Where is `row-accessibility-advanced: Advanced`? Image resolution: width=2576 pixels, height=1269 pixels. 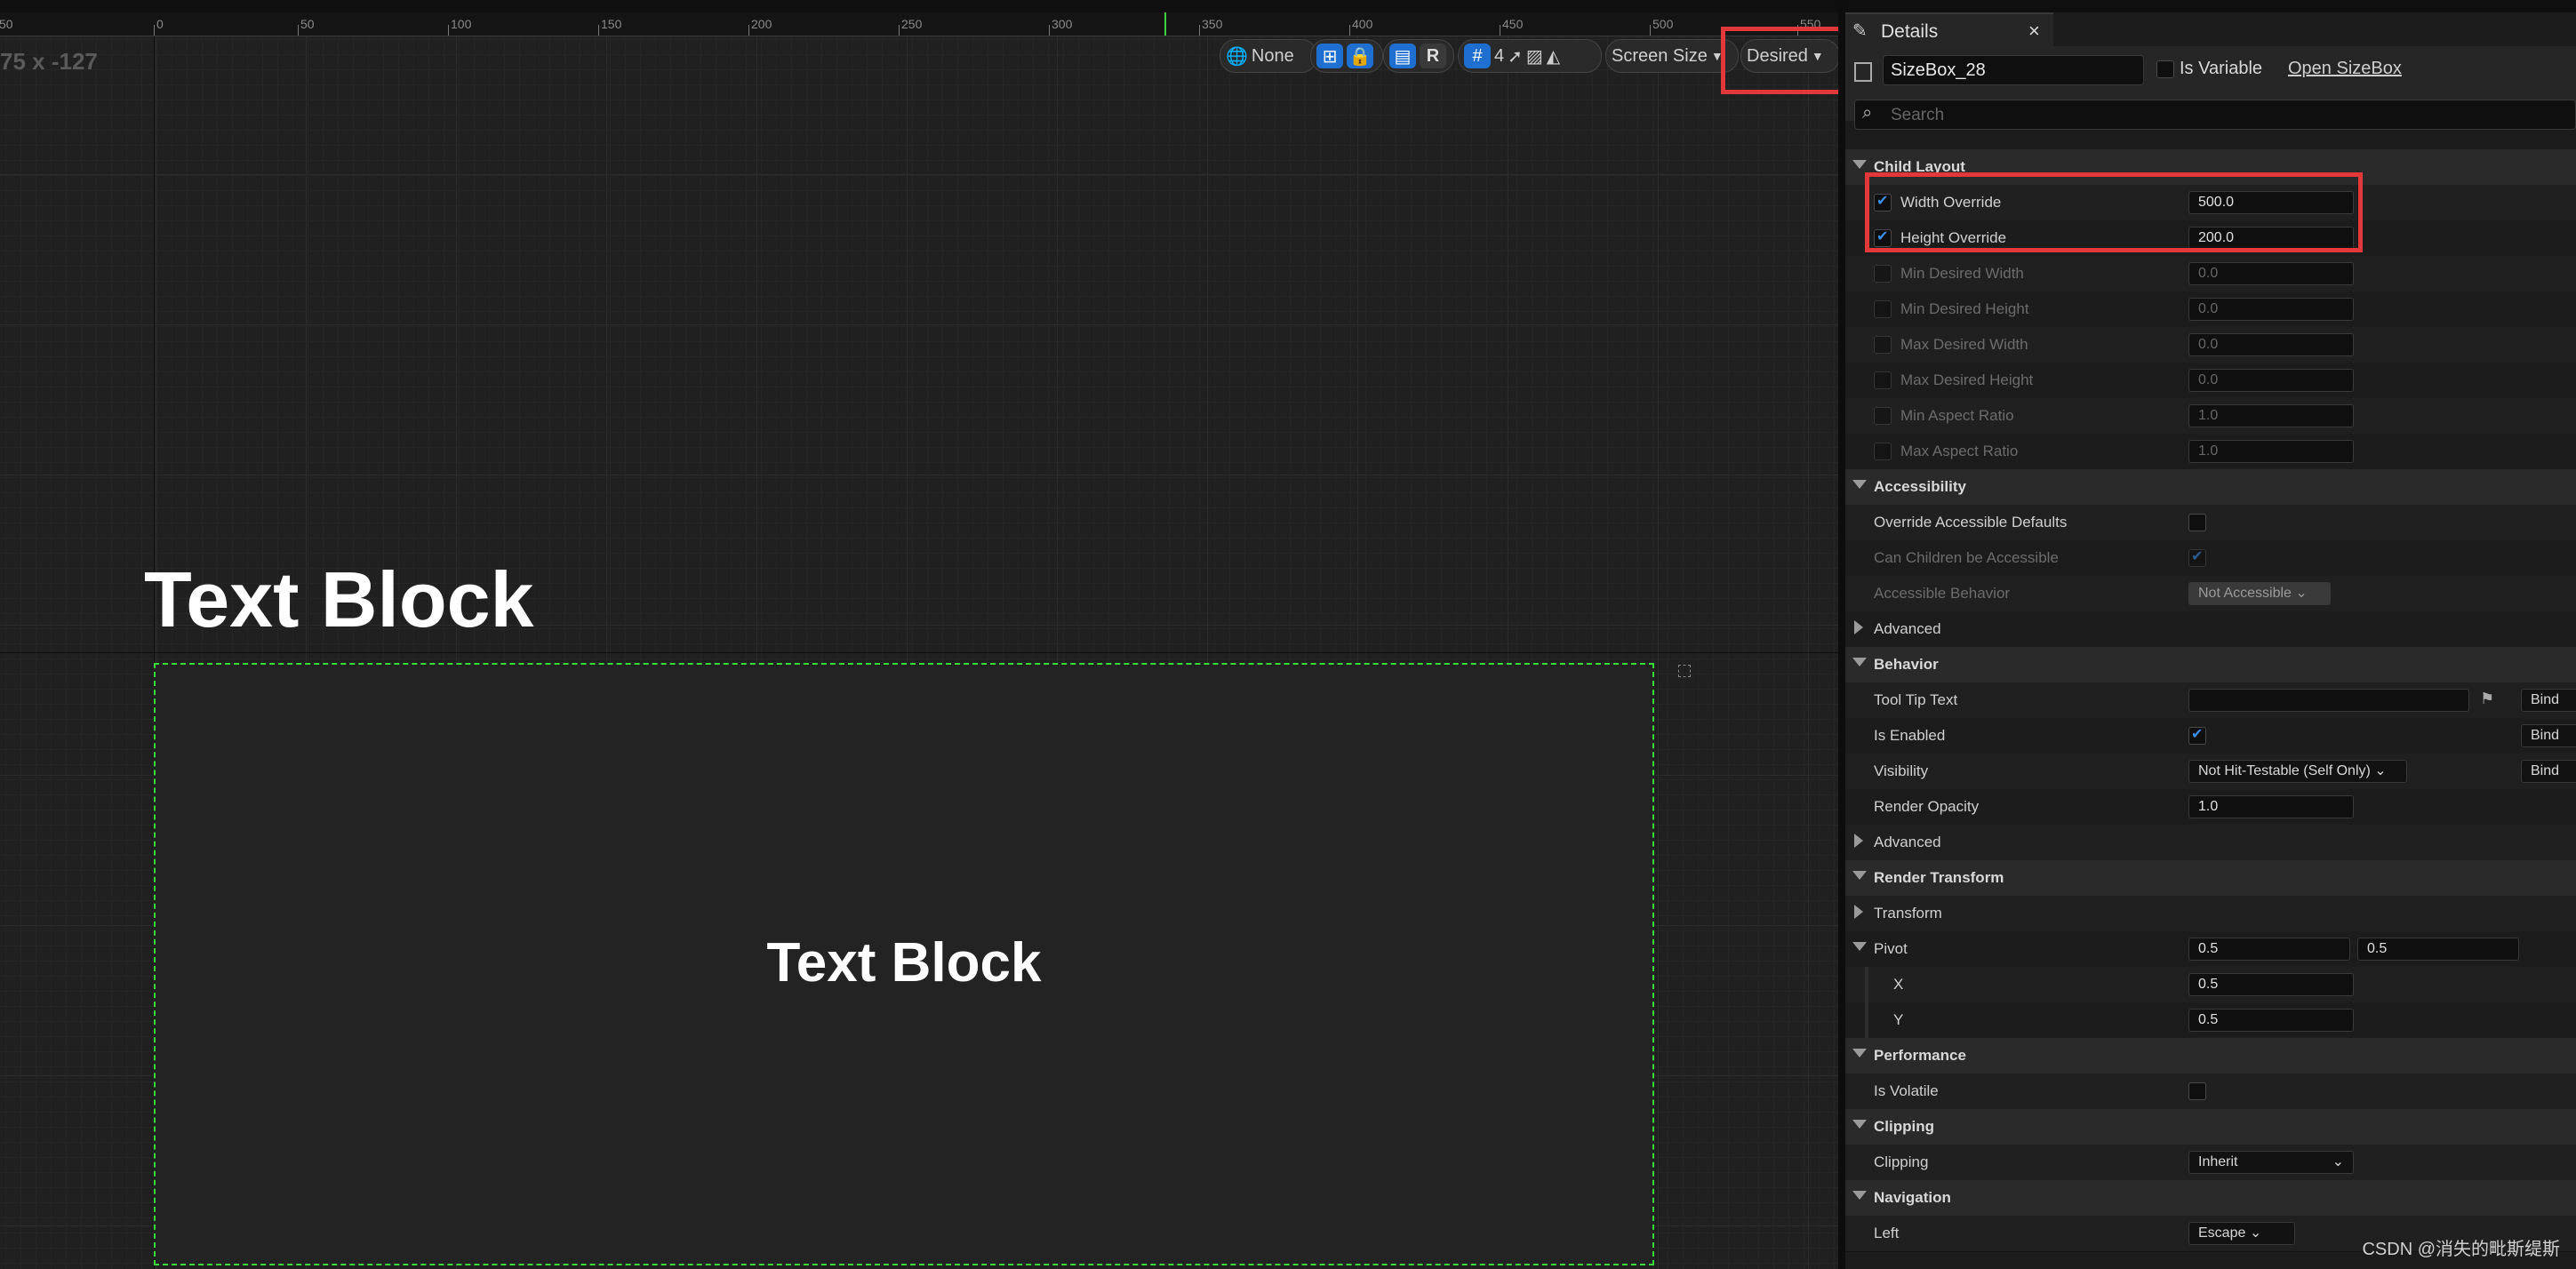
row-accessibility-advanced: Advanced is located at coordinates (2210, 629).